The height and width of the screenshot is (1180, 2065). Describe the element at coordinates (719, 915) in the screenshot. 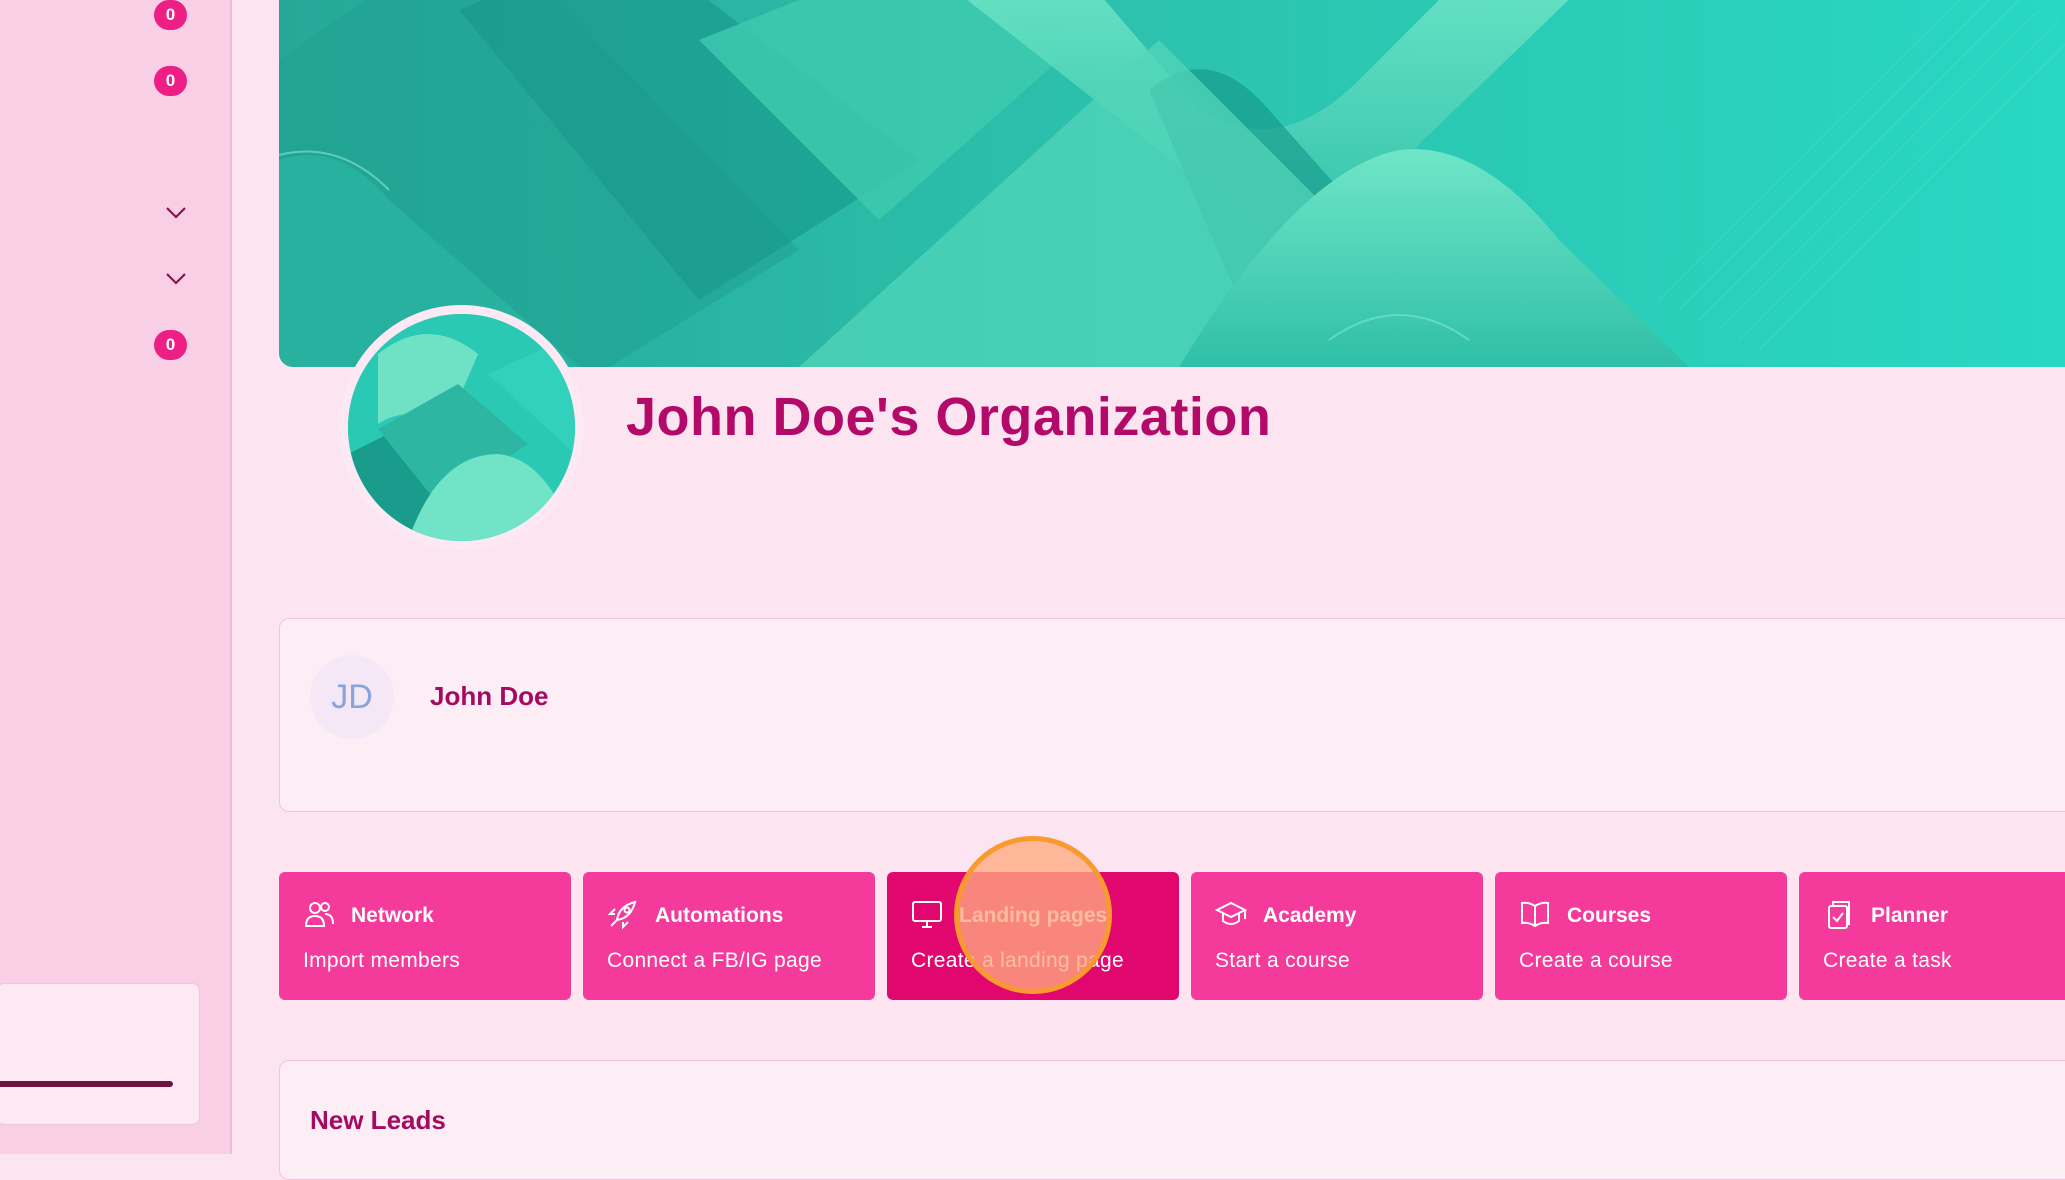

I see `tile-title: Automations` at that location.